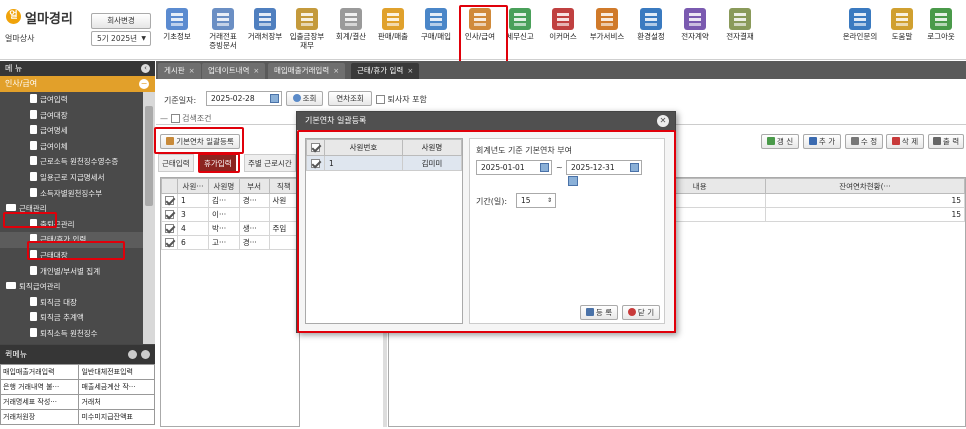  I want to click on table-row: 4 박··· 생··· 주임, so click(230, 228).